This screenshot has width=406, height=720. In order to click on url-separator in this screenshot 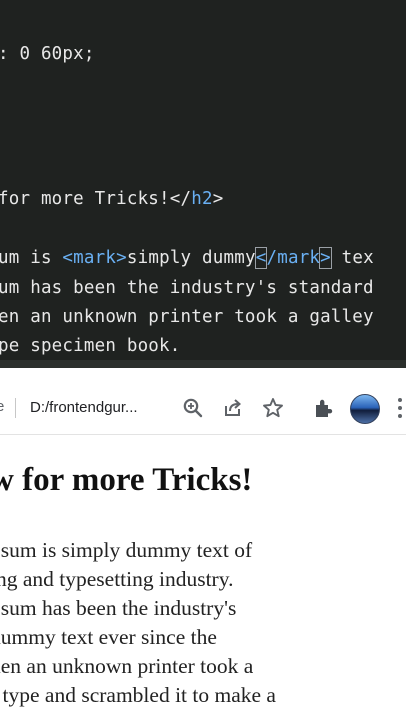, I will do `click(15, 408)`.